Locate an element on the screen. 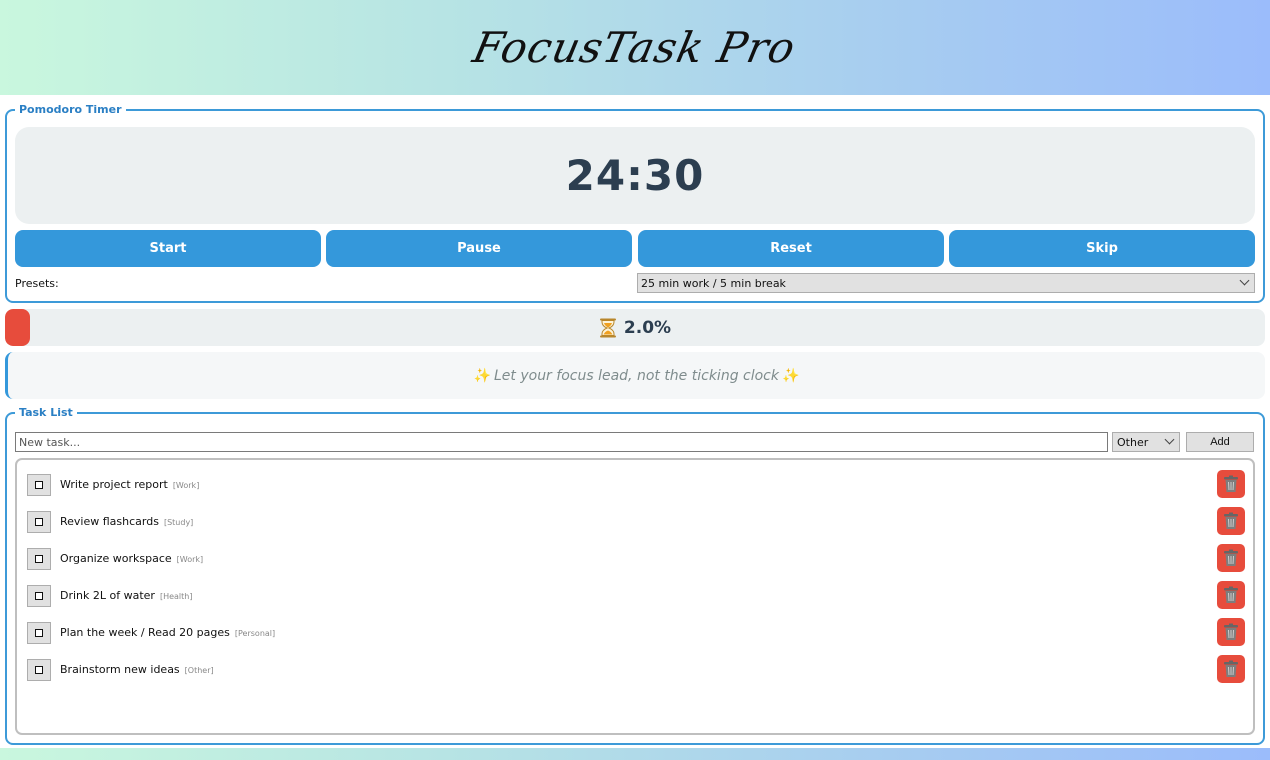  hourglass-icon is located at coordinates (607, 327).